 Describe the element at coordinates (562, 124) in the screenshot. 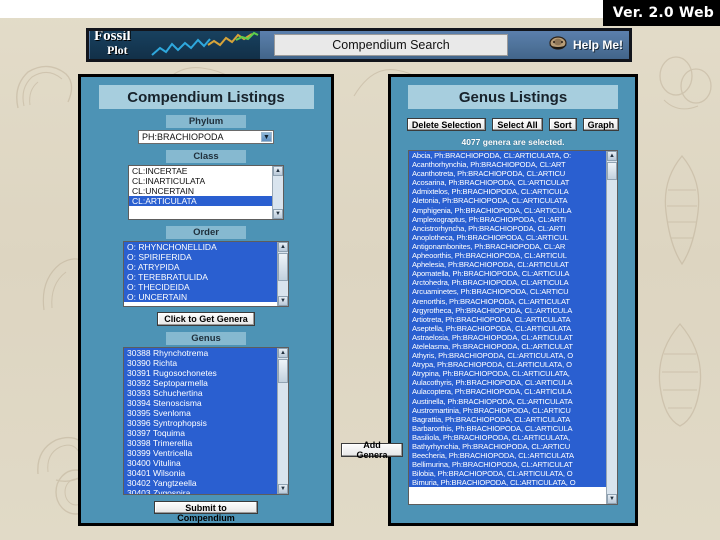

I see `sort-button: Sort` at that location.